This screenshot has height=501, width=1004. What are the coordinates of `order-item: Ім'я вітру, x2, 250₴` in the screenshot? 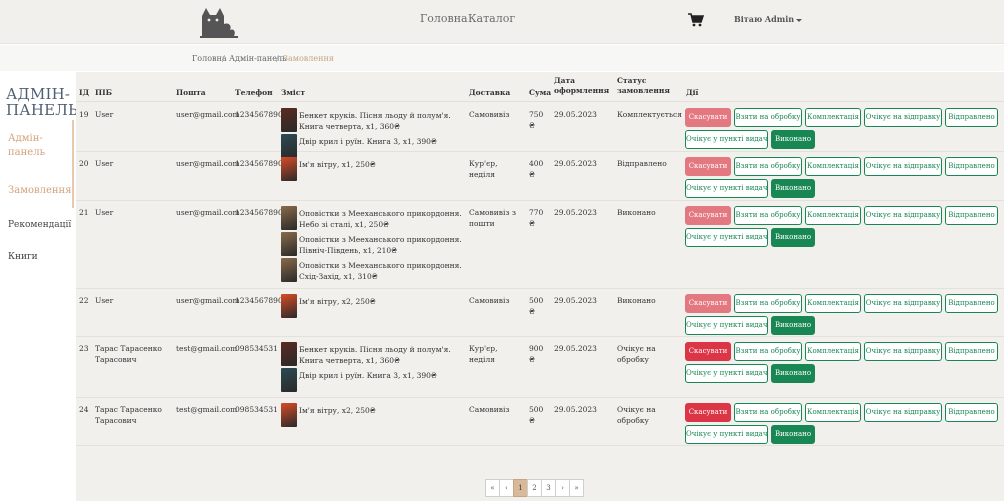 It's located at (373, 307).